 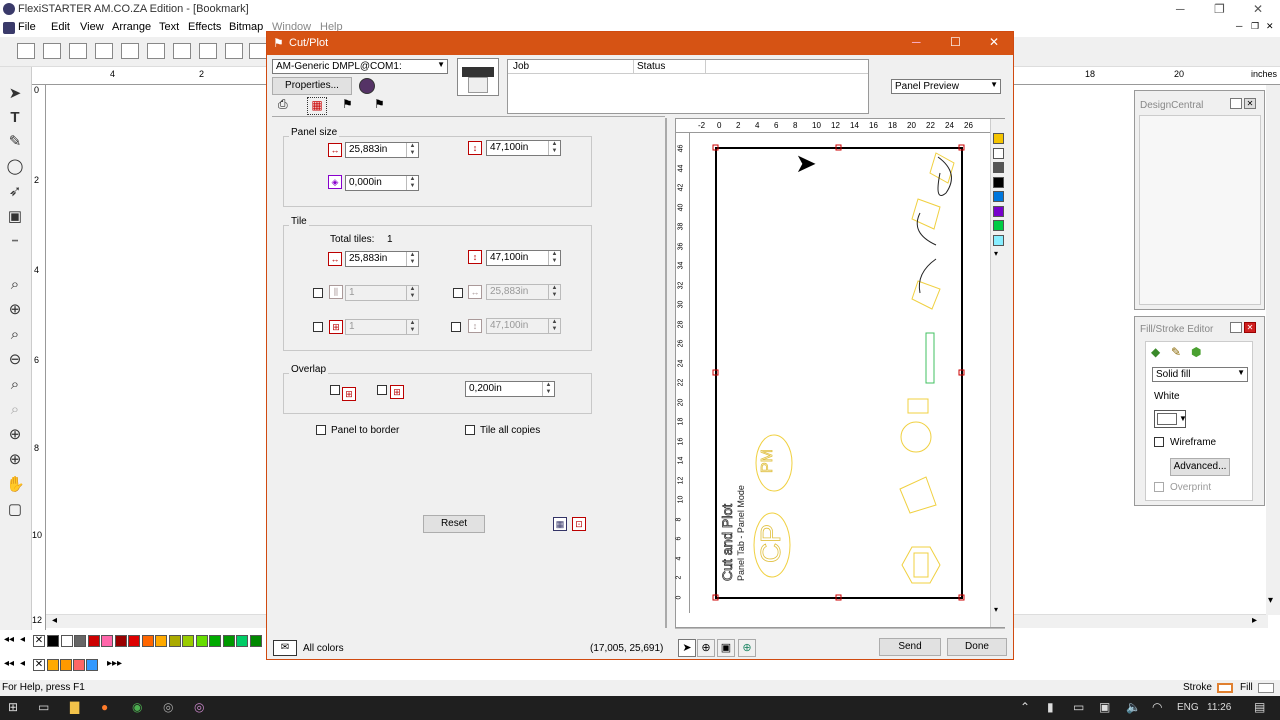 What do you see at coordinates (22, 639) in the screenshot?
I see `palette-back-icon: ◂` at bounding box center [22, 639].